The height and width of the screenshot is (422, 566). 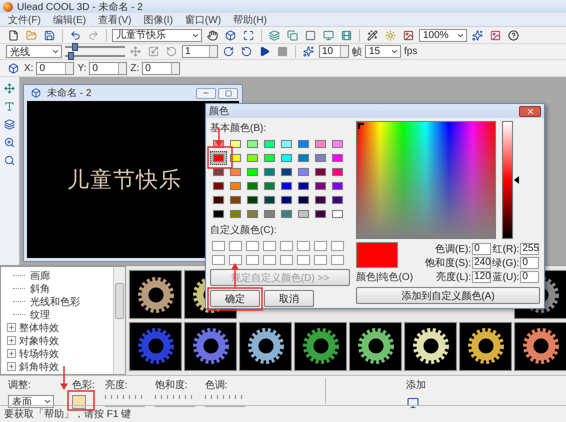 I want to click on field-label: 色调(E):, so click(x=453, y=249).